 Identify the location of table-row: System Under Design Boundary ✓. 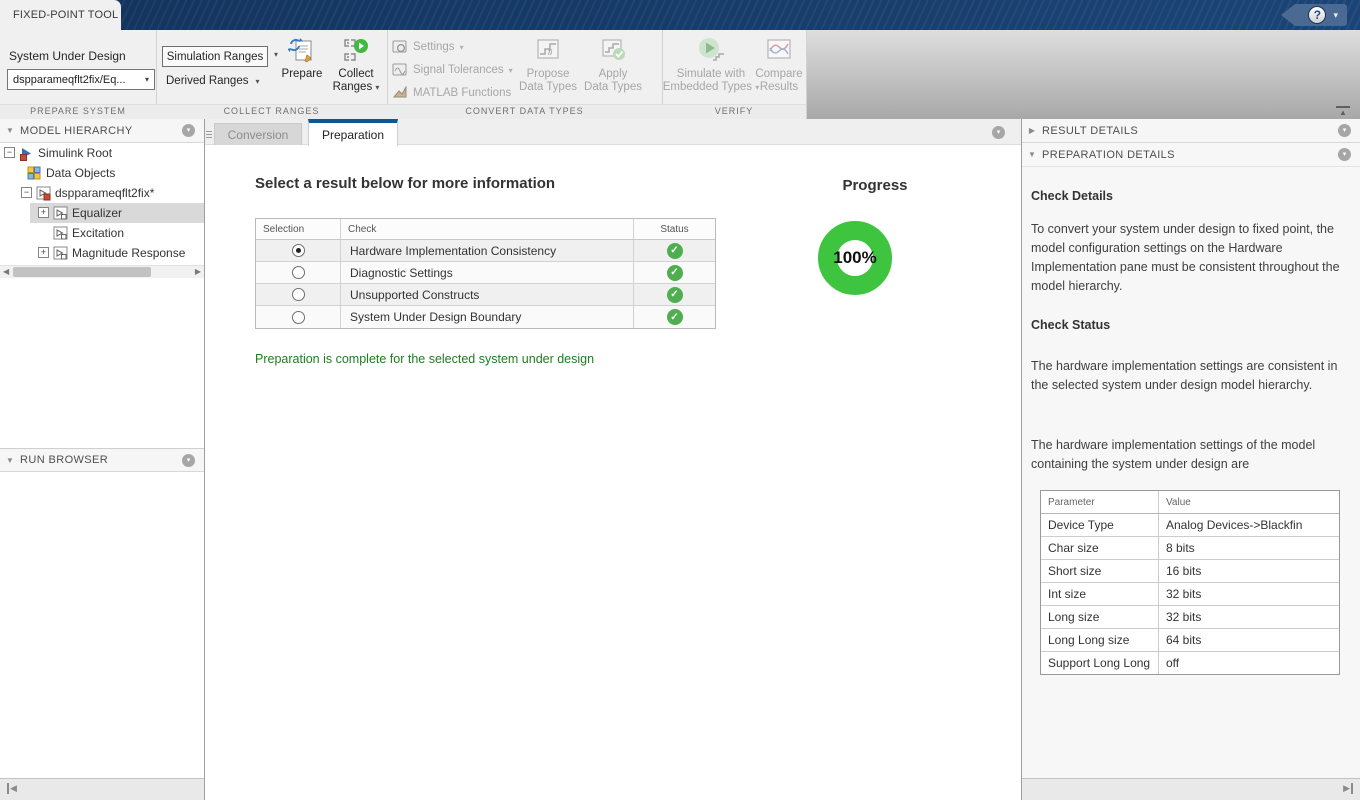
(485, 317).